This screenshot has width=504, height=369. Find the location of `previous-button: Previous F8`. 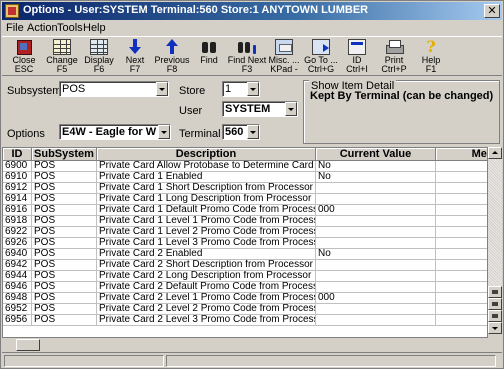

previous-button: Previous F8 is located at coordinates (172, 57).